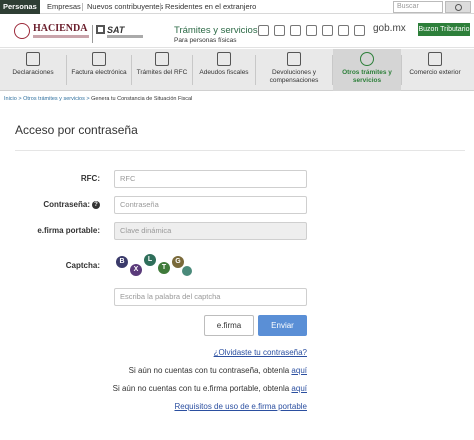 The image size is (474, 440). I want to click on menu-item-declaraciones: Declaraciones, so click(33, 70).